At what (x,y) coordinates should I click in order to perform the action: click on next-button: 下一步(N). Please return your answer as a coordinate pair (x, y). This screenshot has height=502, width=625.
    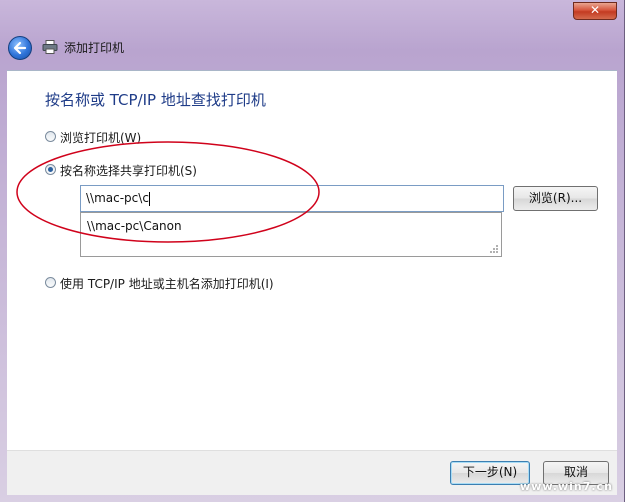
    Looking at the image, I should click on (490, 473).